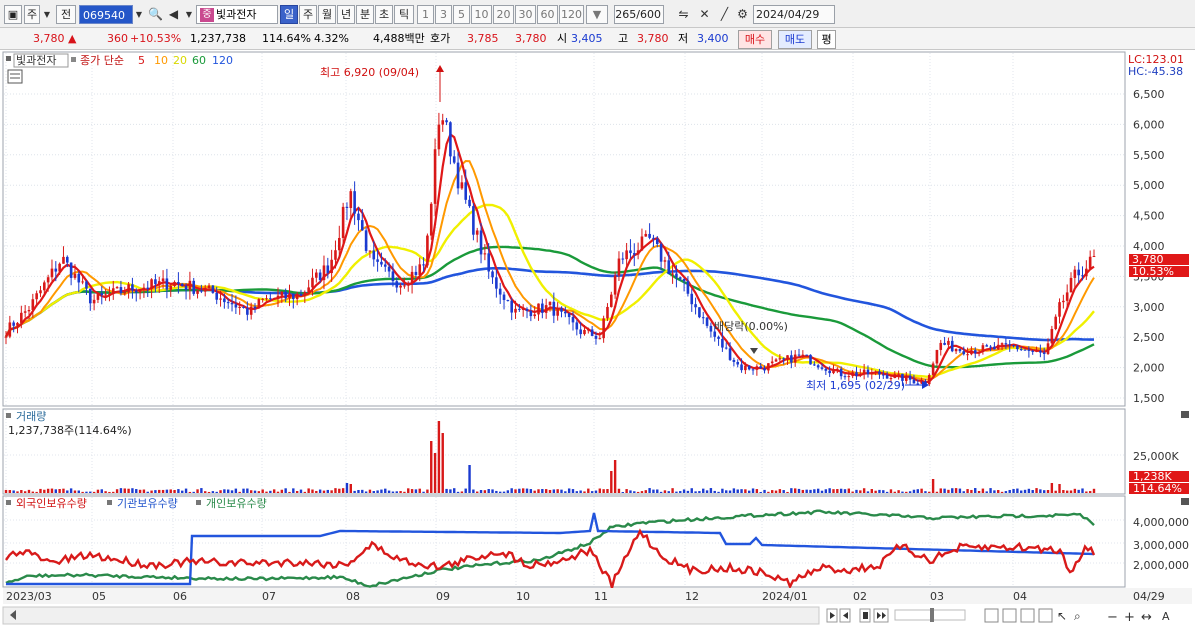  I want to click on period-week: 주, so click(308, 14).